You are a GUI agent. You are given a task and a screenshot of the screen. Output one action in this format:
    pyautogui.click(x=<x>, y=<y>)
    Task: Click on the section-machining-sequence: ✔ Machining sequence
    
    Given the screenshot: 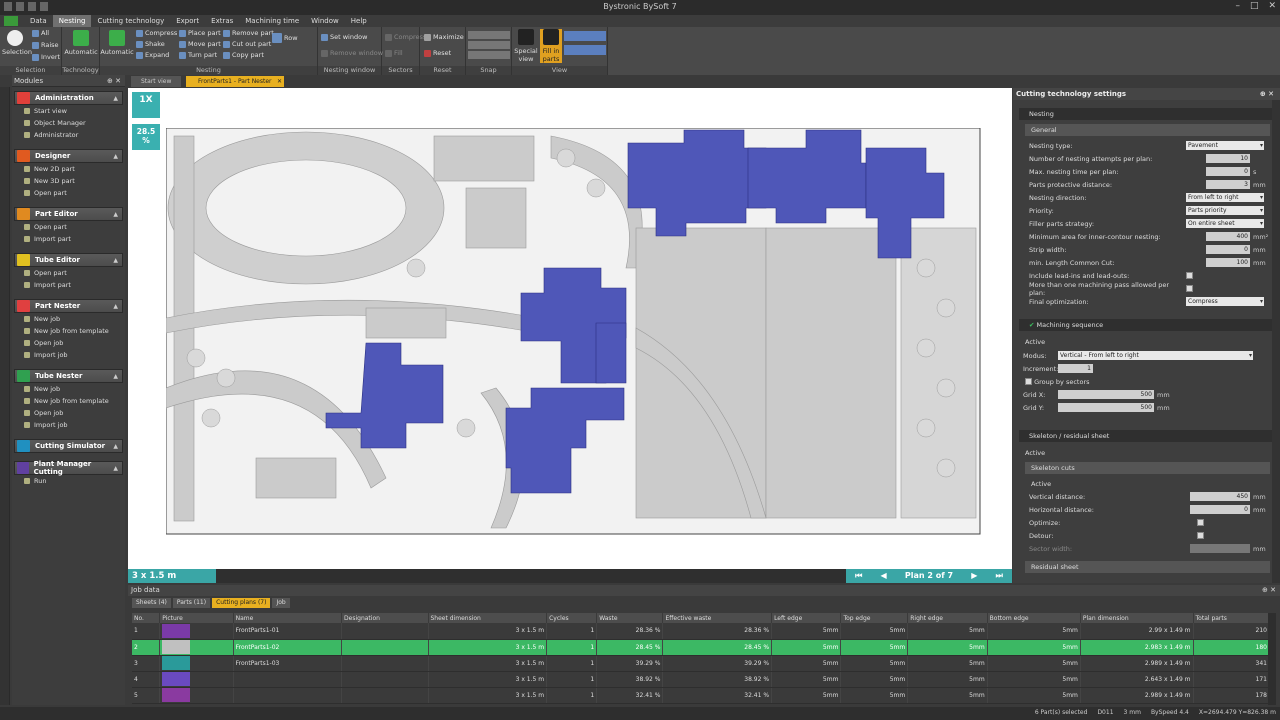 What is the action you would take?
    pyautogui.click(x=1146, y=325)
    